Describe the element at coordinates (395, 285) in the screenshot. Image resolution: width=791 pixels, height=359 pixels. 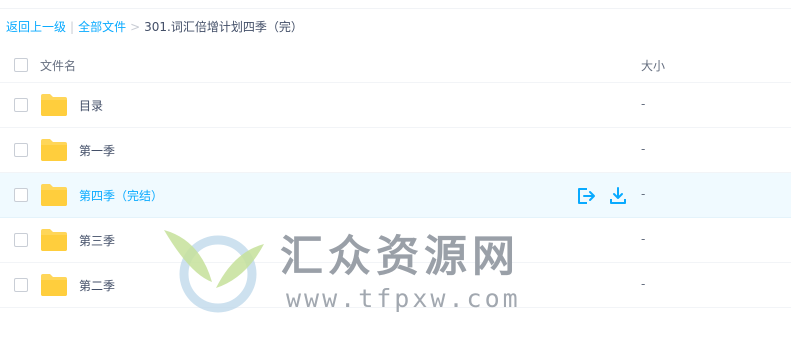
I see `file-row: 第二季 -` at that location.